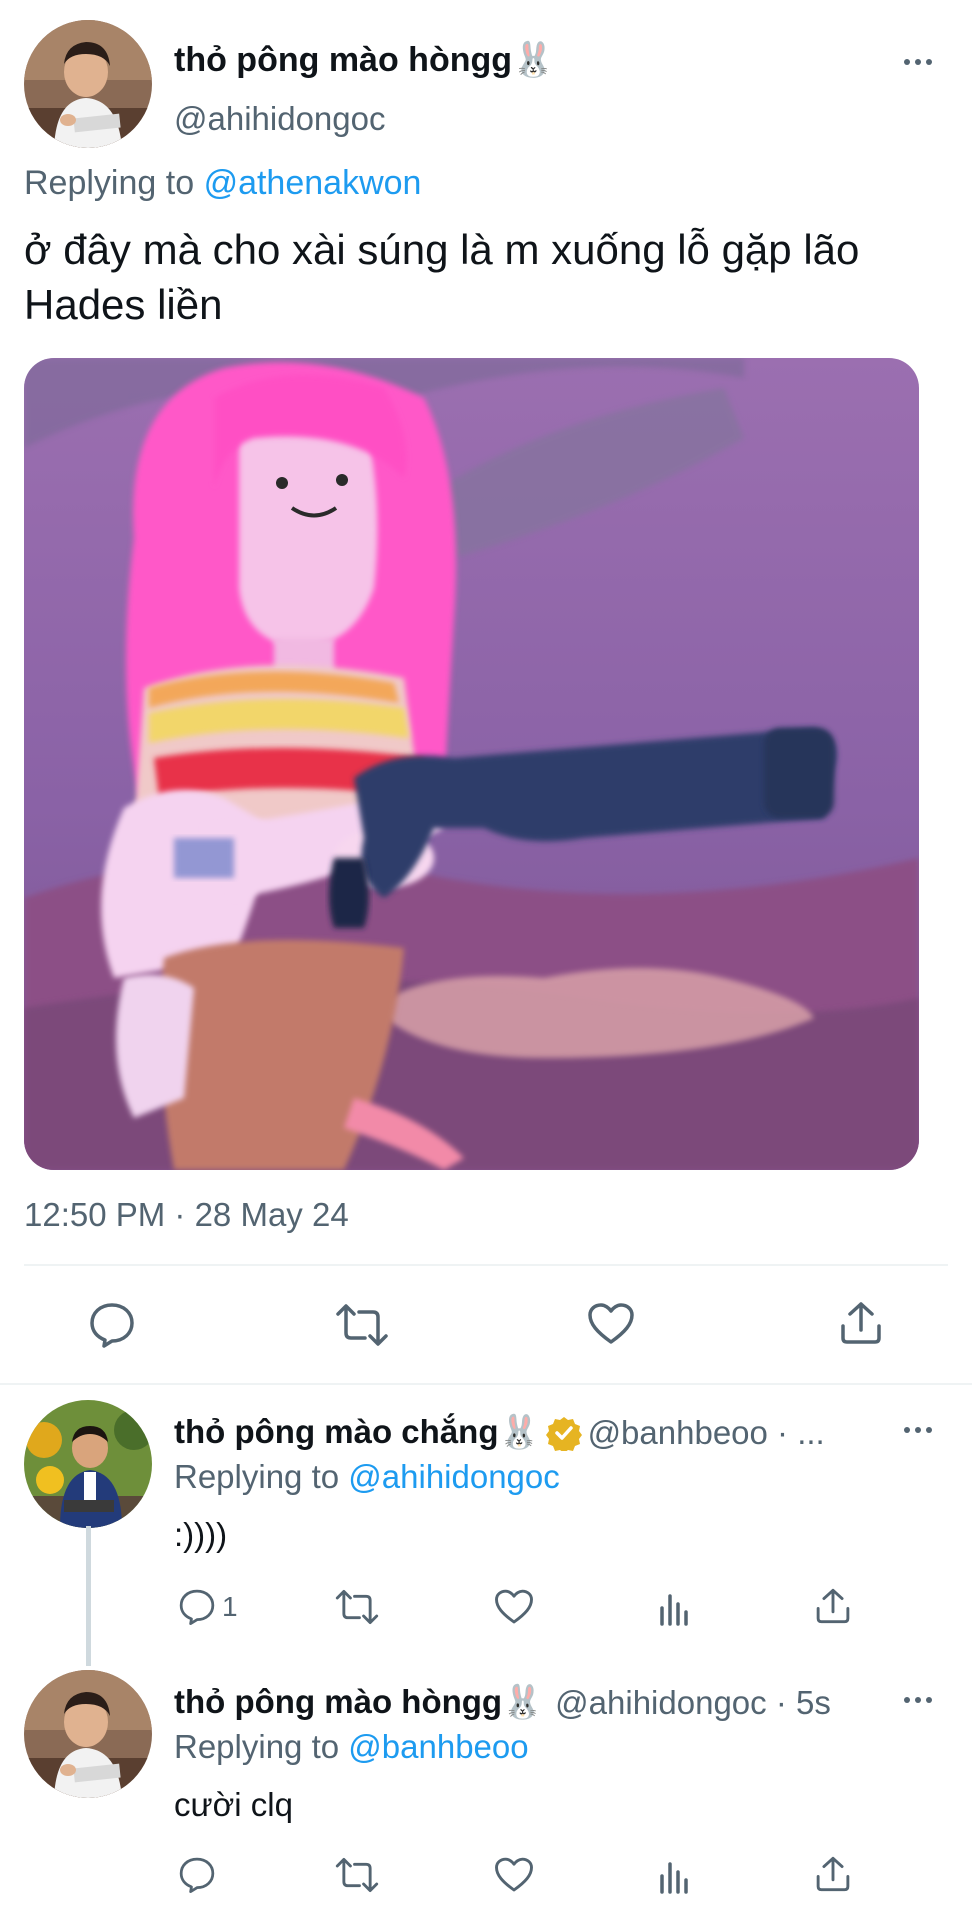  Describe the element at coordinates (280, 119) in the screenshot. I see `author-handle: @ahihidongoc` at that location.